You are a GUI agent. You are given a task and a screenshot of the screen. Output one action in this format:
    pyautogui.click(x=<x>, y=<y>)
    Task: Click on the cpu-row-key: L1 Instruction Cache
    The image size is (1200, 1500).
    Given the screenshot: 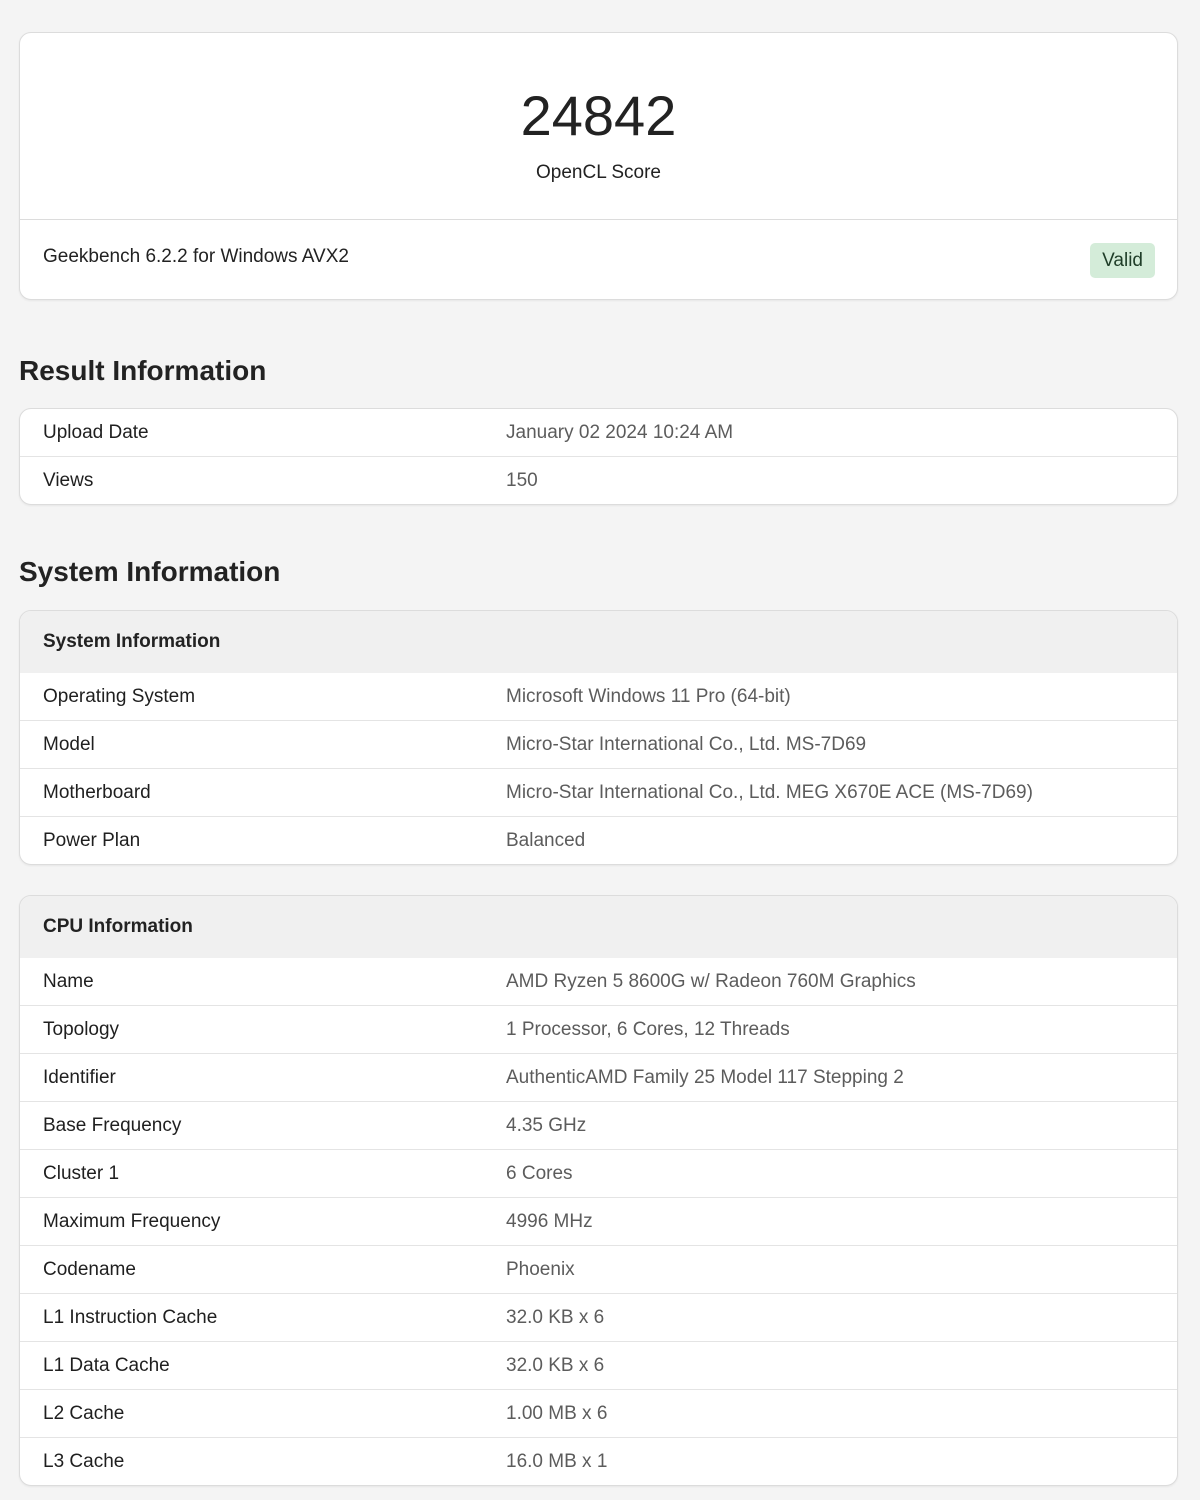 What is the action you would take?
    pyautogui.click(x=263, y=1317)
    